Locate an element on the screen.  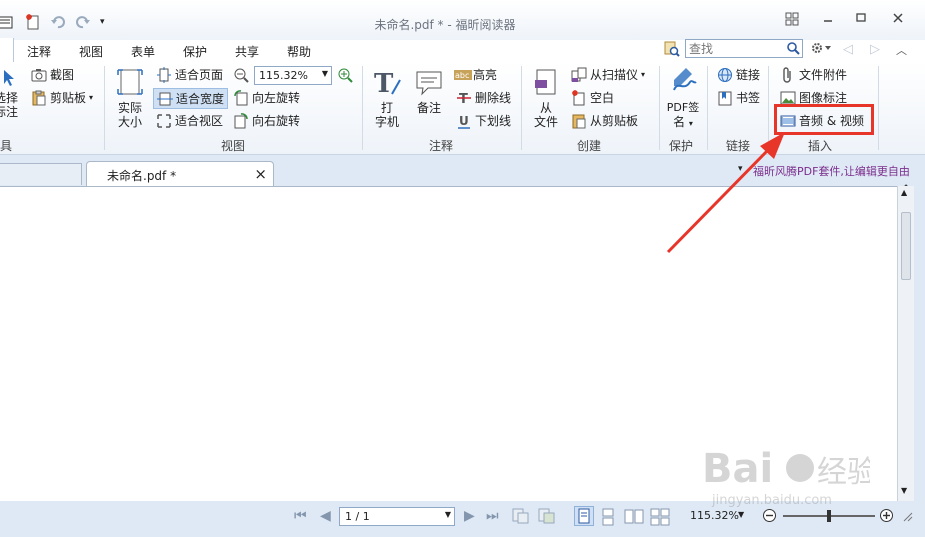
fit-page-label: 适合页面 is located at coordinates (199, 75).